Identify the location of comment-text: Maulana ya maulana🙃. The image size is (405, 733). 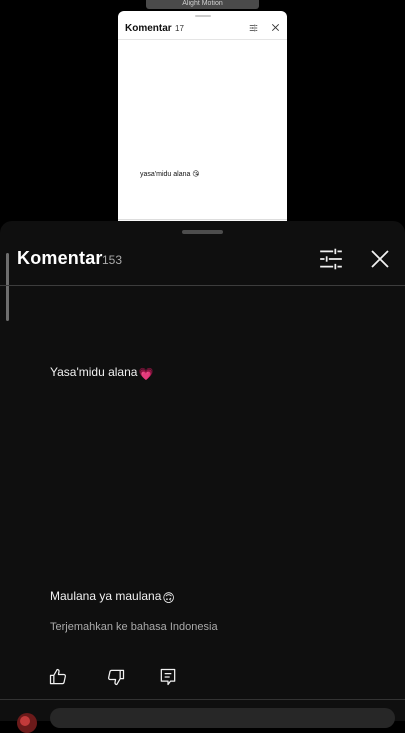
(112, 597).